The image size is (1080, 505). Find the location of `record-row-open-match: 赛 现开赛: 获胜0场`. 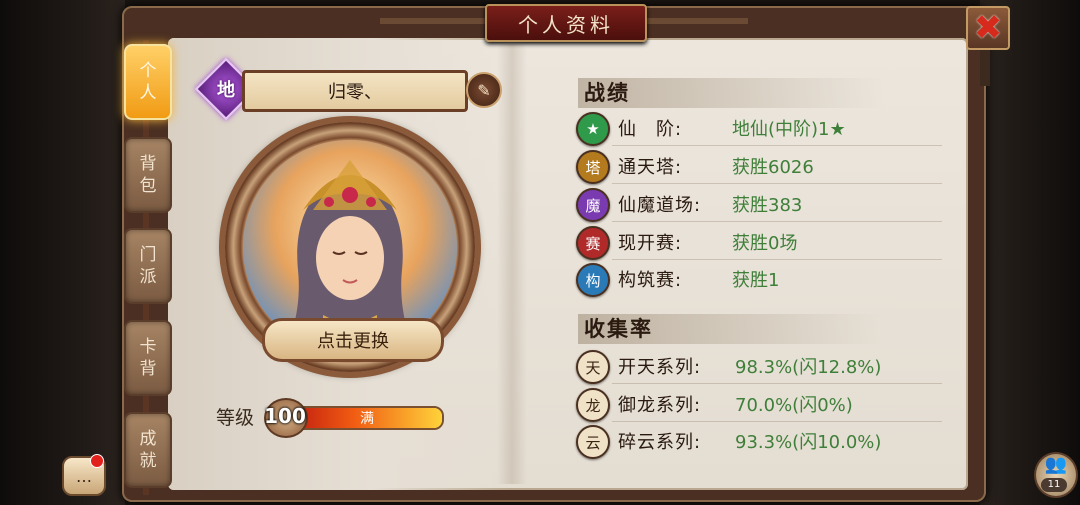

record-row-open-match: 赛 现开赛: 获胜0场 is located at coordinates (759, 243).